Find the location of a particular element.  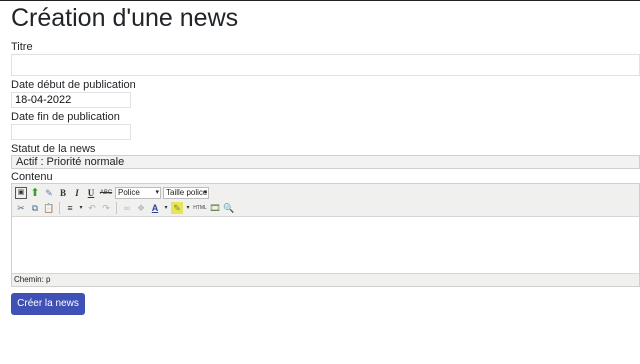

copy-icon: ⧉ is located at coordinates (35, 208).